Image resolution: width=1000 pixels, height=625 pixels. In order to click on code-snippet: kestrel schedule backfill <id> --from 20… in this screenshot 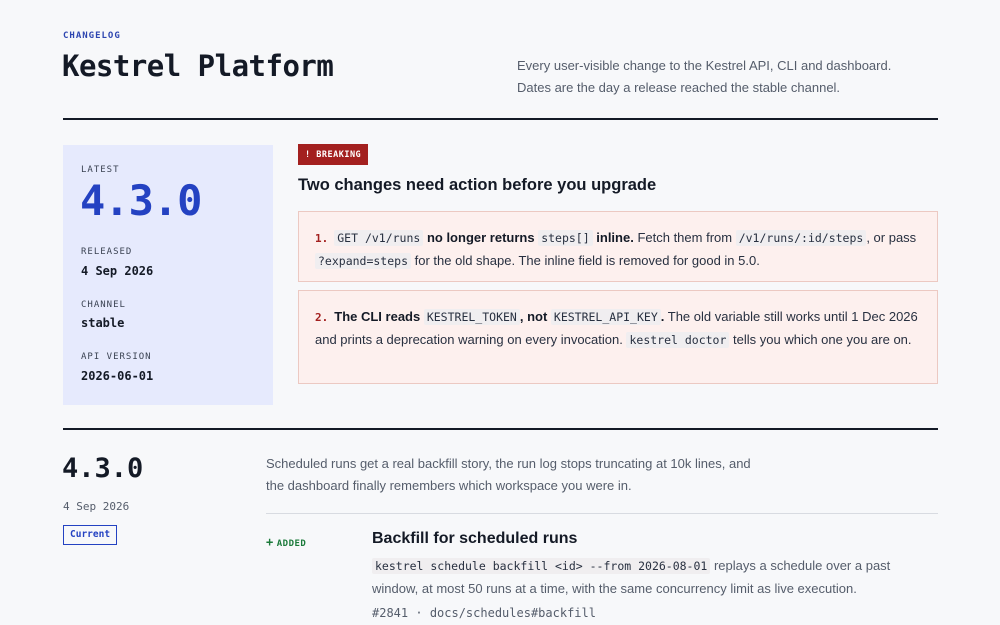, I will do `click(541, 566)`.